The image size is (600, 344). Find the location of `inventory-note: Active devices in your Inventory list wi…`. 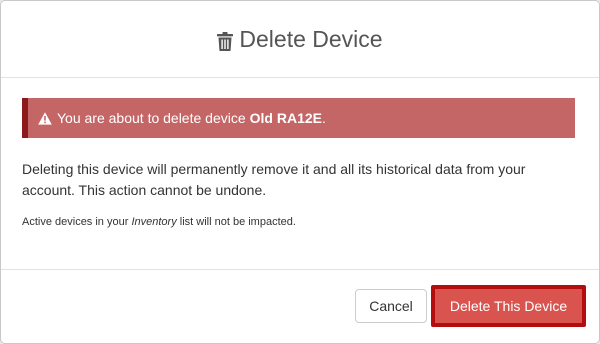

inventory-note: Active devices in your Inventory list wi… is located at coordinates (300, 222).